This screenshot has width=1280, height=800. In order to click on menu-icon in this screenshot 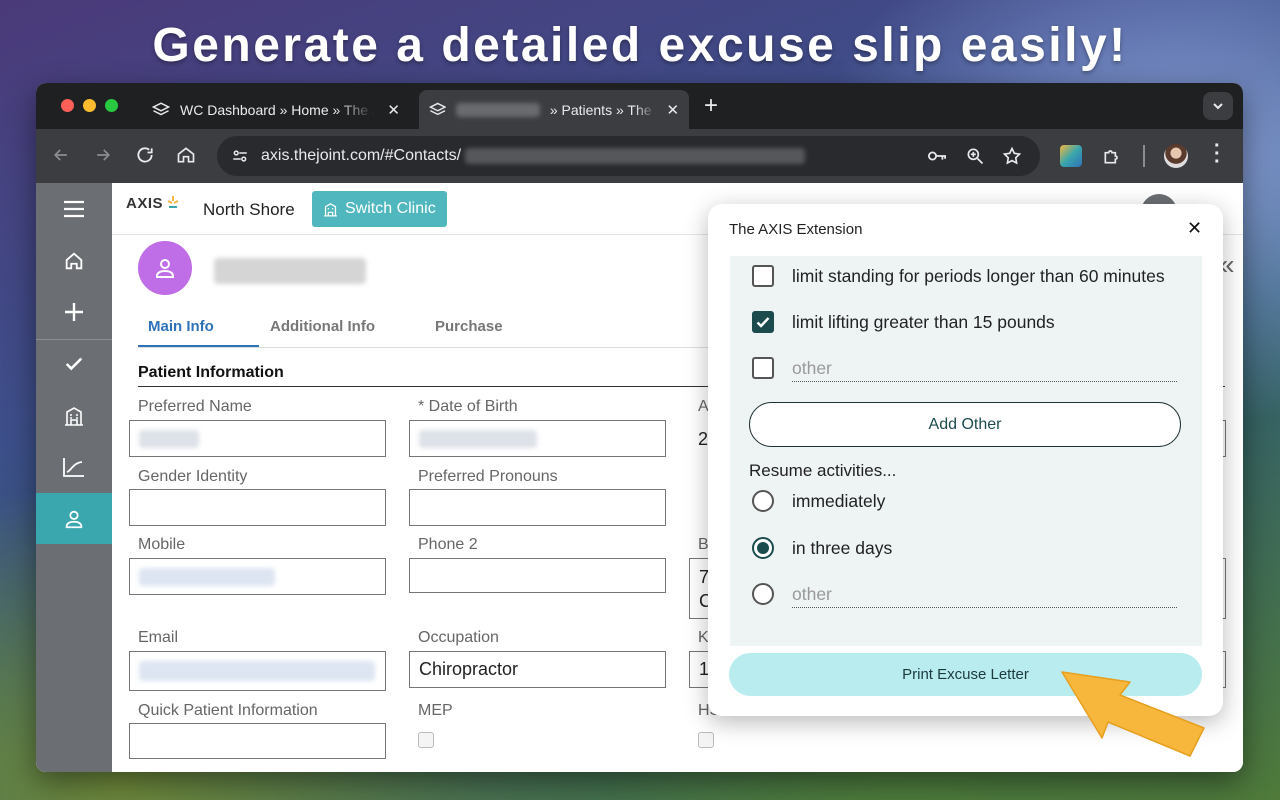, I will do `click(74, 208)`.